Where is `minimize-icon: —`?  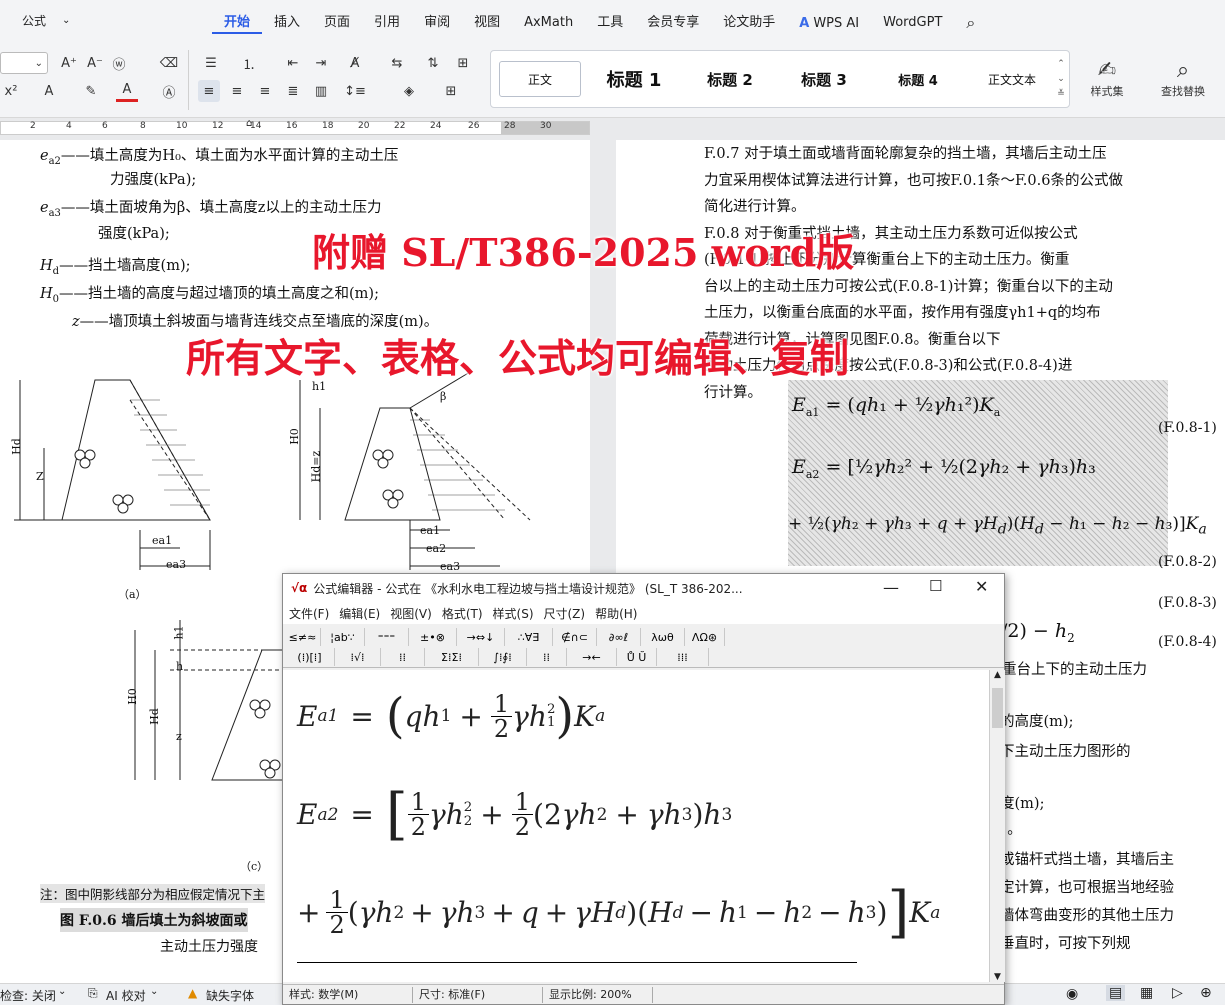 minimize-icon: — is located at coordinates (891, 587).